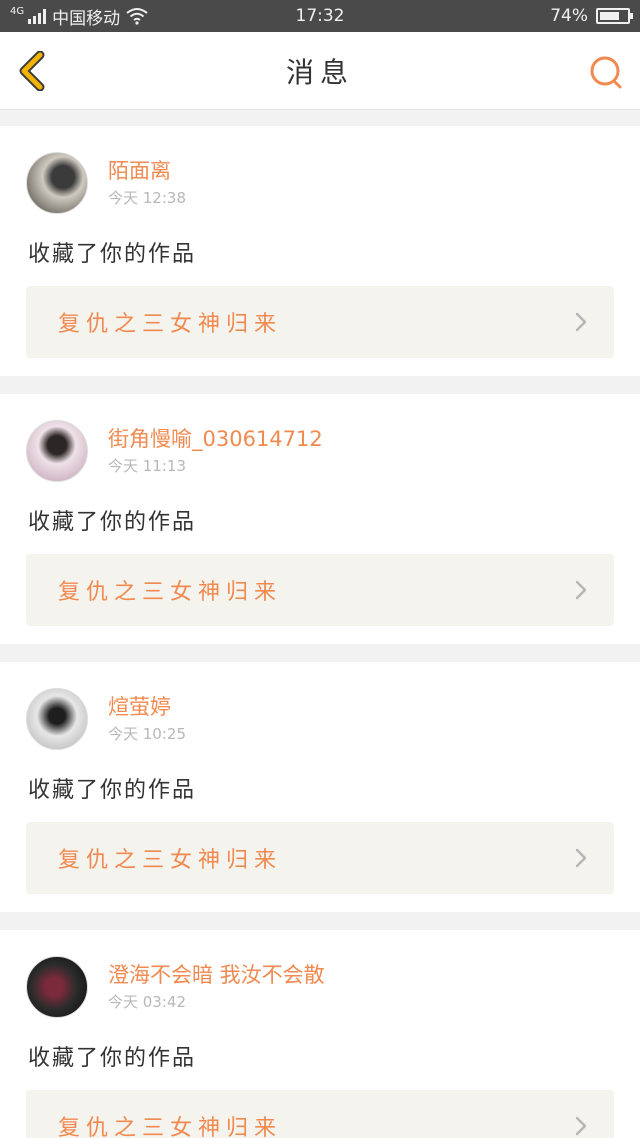  Describe the element at coordinates (147, 198) in the screenshot. I see `timestamp: 今天 12:38` at that location.